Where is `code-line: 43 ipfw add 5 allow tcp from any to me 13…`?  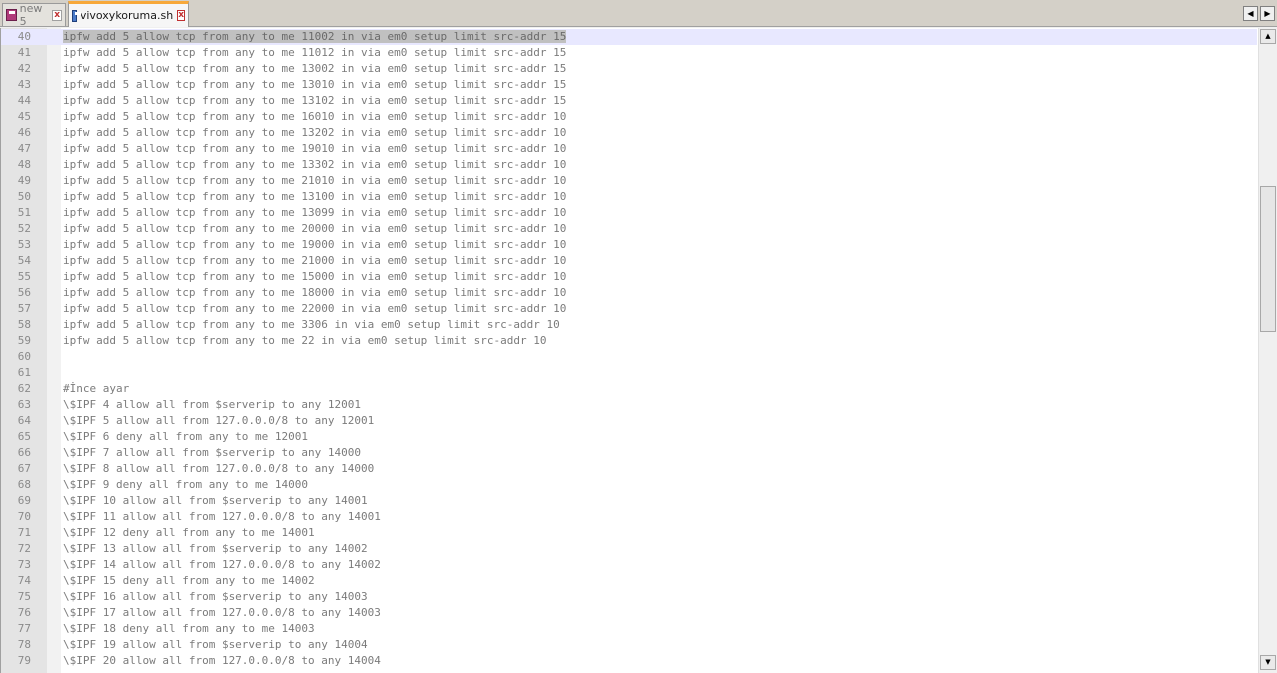 code-line: 43 ipfw add 5 allow tcp from any to me 13… is located at coordinates (629, 85).